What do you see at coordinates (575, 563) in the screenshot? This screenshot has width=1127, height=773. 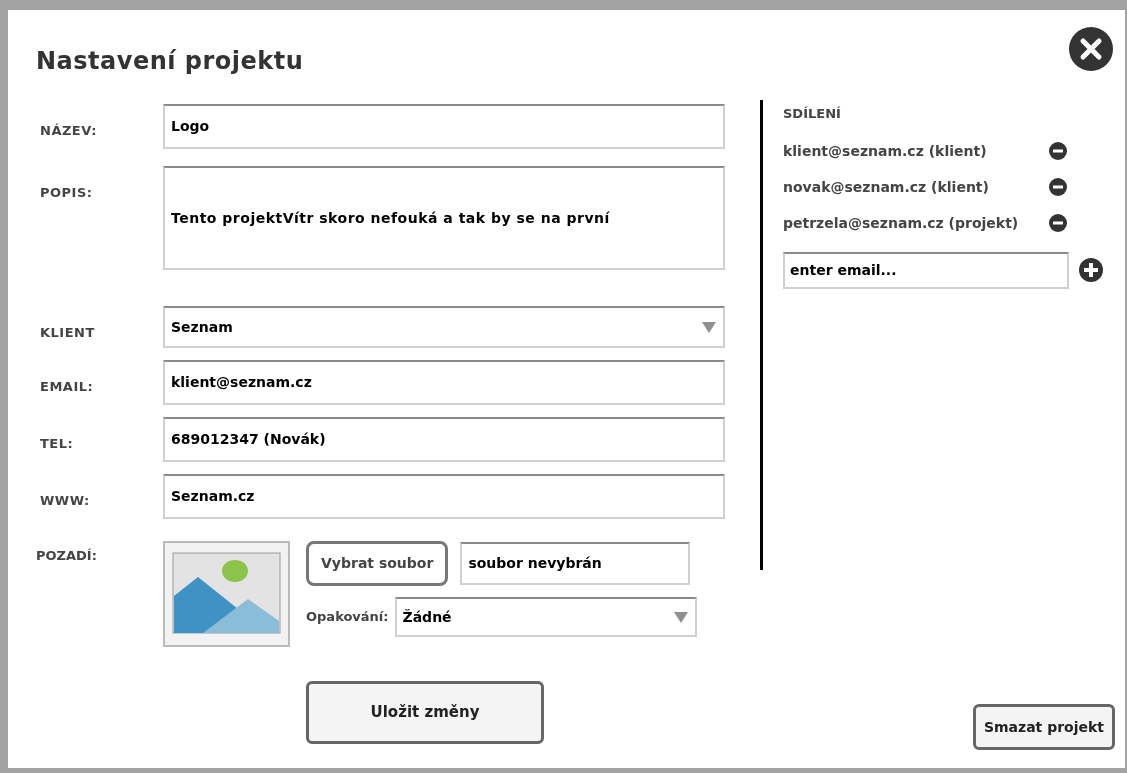 I see `file-status-field: soubor nevybrán` at bounding box center [575, 563].